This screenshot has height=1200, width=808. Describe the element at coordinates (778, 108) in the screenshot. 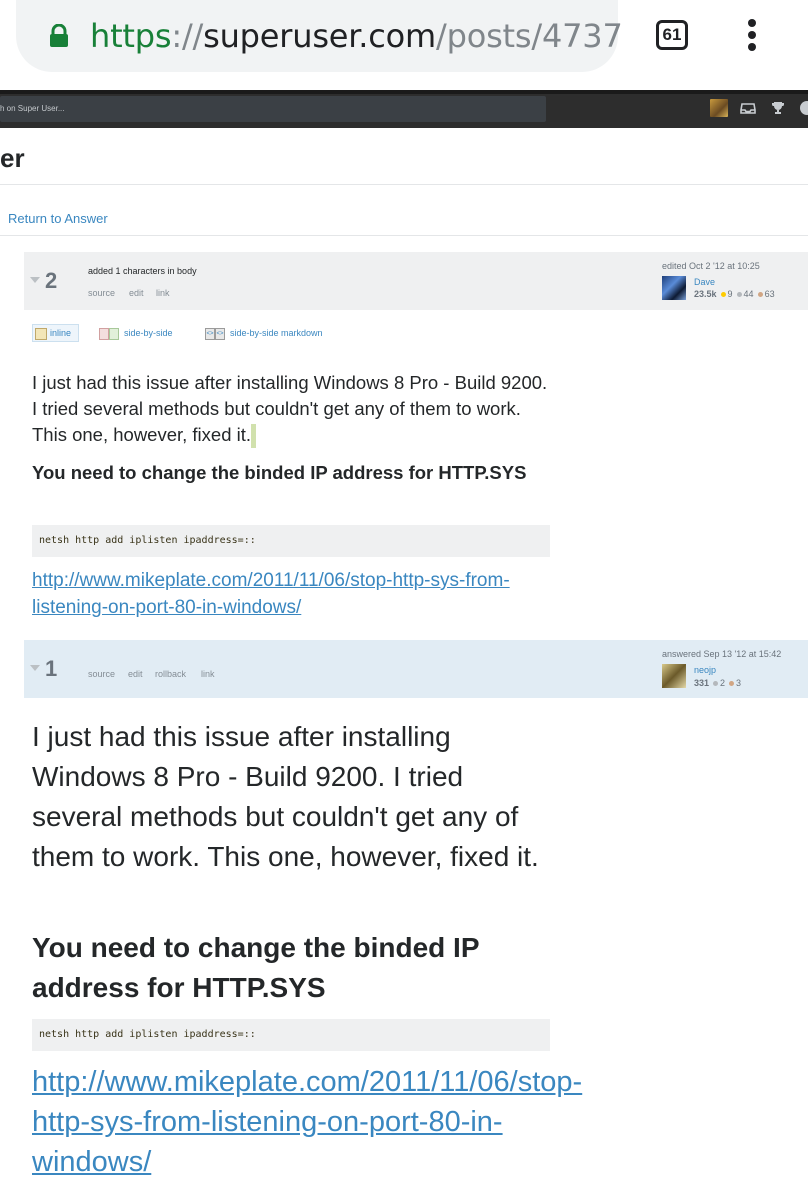

I see `achievements-trophy-icon` at that location.